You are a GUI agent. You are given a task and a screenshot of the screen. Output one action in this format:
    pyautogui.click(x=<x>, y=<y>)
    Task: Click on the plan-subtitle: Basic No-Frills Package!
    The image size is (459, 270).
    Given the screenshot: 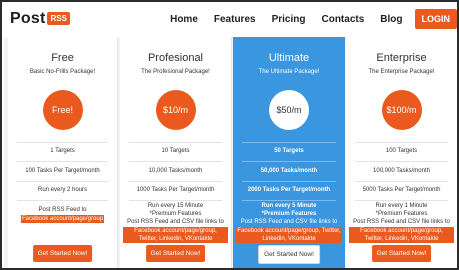 What is the action you would take?
    pyautogui.click(x=62, y=72)
    